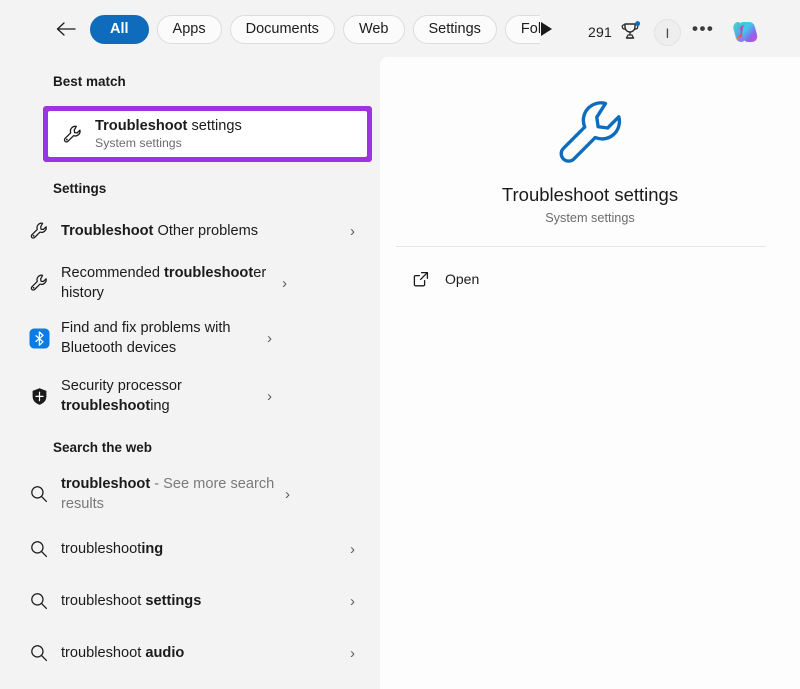 The height and width of the screenshot is (689, 800). Describe the element at coordinates (703, 28) in the screenshot. I see `more-options-button: •••` at that location.